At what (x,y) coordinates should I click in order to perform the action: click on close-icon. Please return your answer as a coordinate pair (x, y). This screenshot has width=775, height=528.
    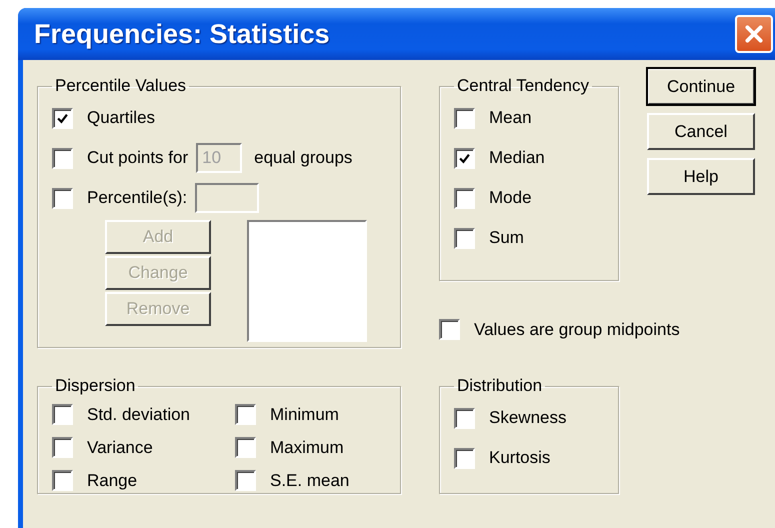
    Looking at the image, I should click on (754, 34).